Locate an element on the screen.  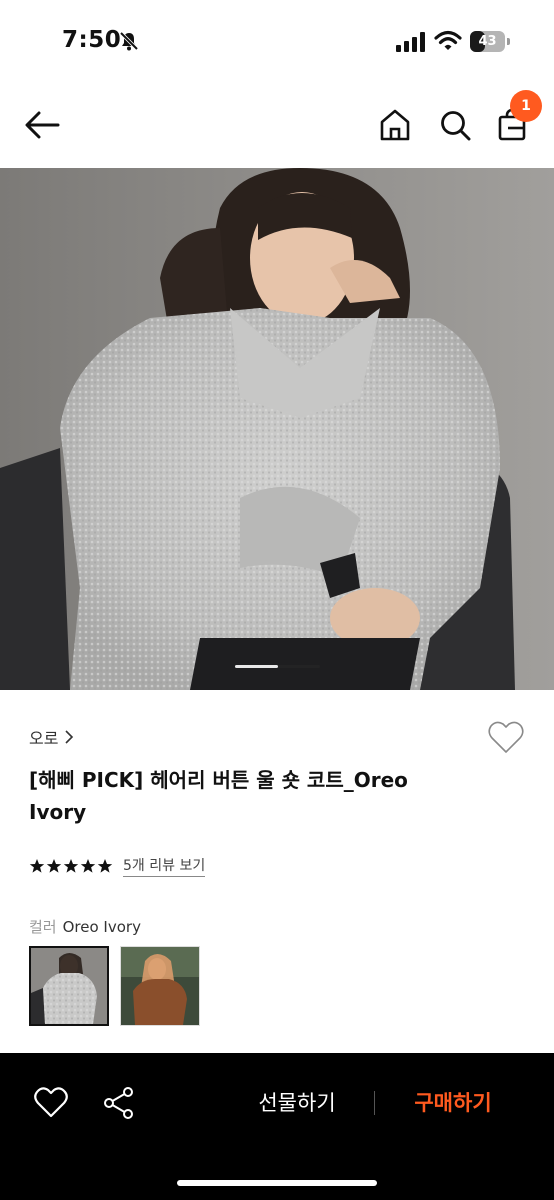
color-swatch-oreo-ivory is located at coordinates (69, 986).